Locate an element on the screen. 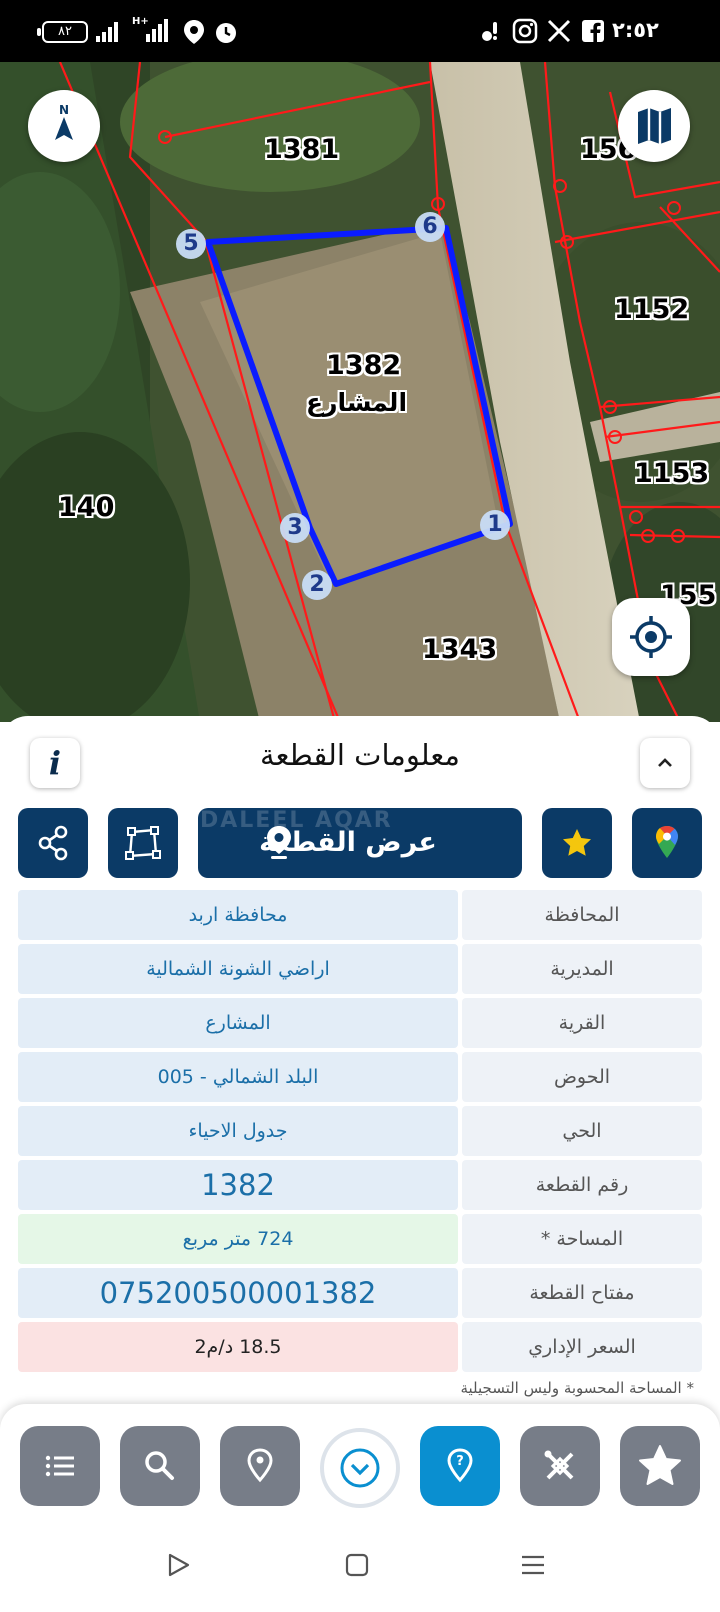  info-button: i is located at coordinates (55, 763).